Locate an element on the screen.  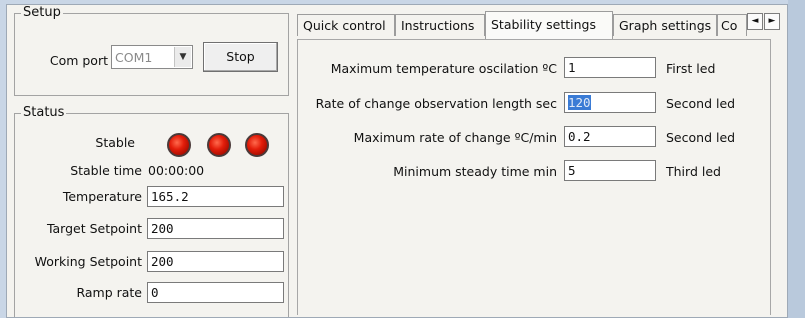
rate-observation-length-note: Second led is located at coordinates (701, 103).